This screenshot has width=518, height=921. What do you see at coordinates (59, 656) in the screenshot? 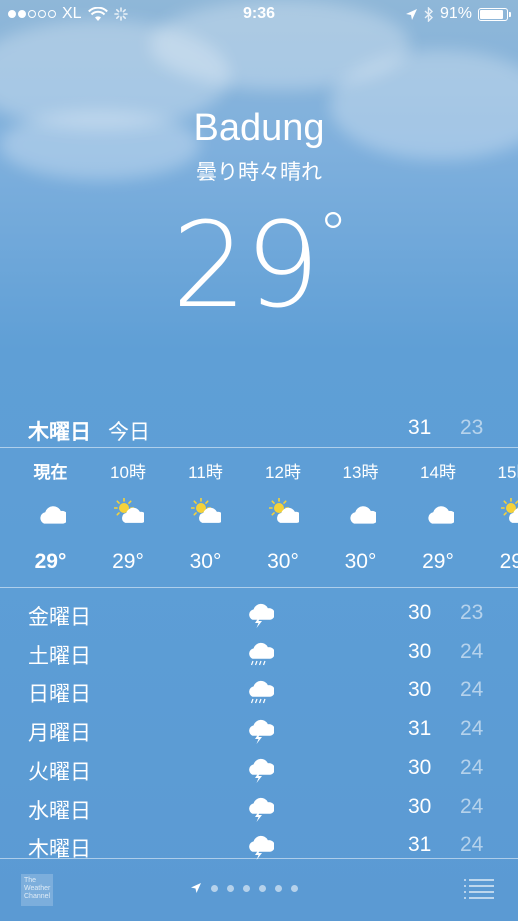
I see `daily-day: 土曜日` at bounding box center [59, 656].